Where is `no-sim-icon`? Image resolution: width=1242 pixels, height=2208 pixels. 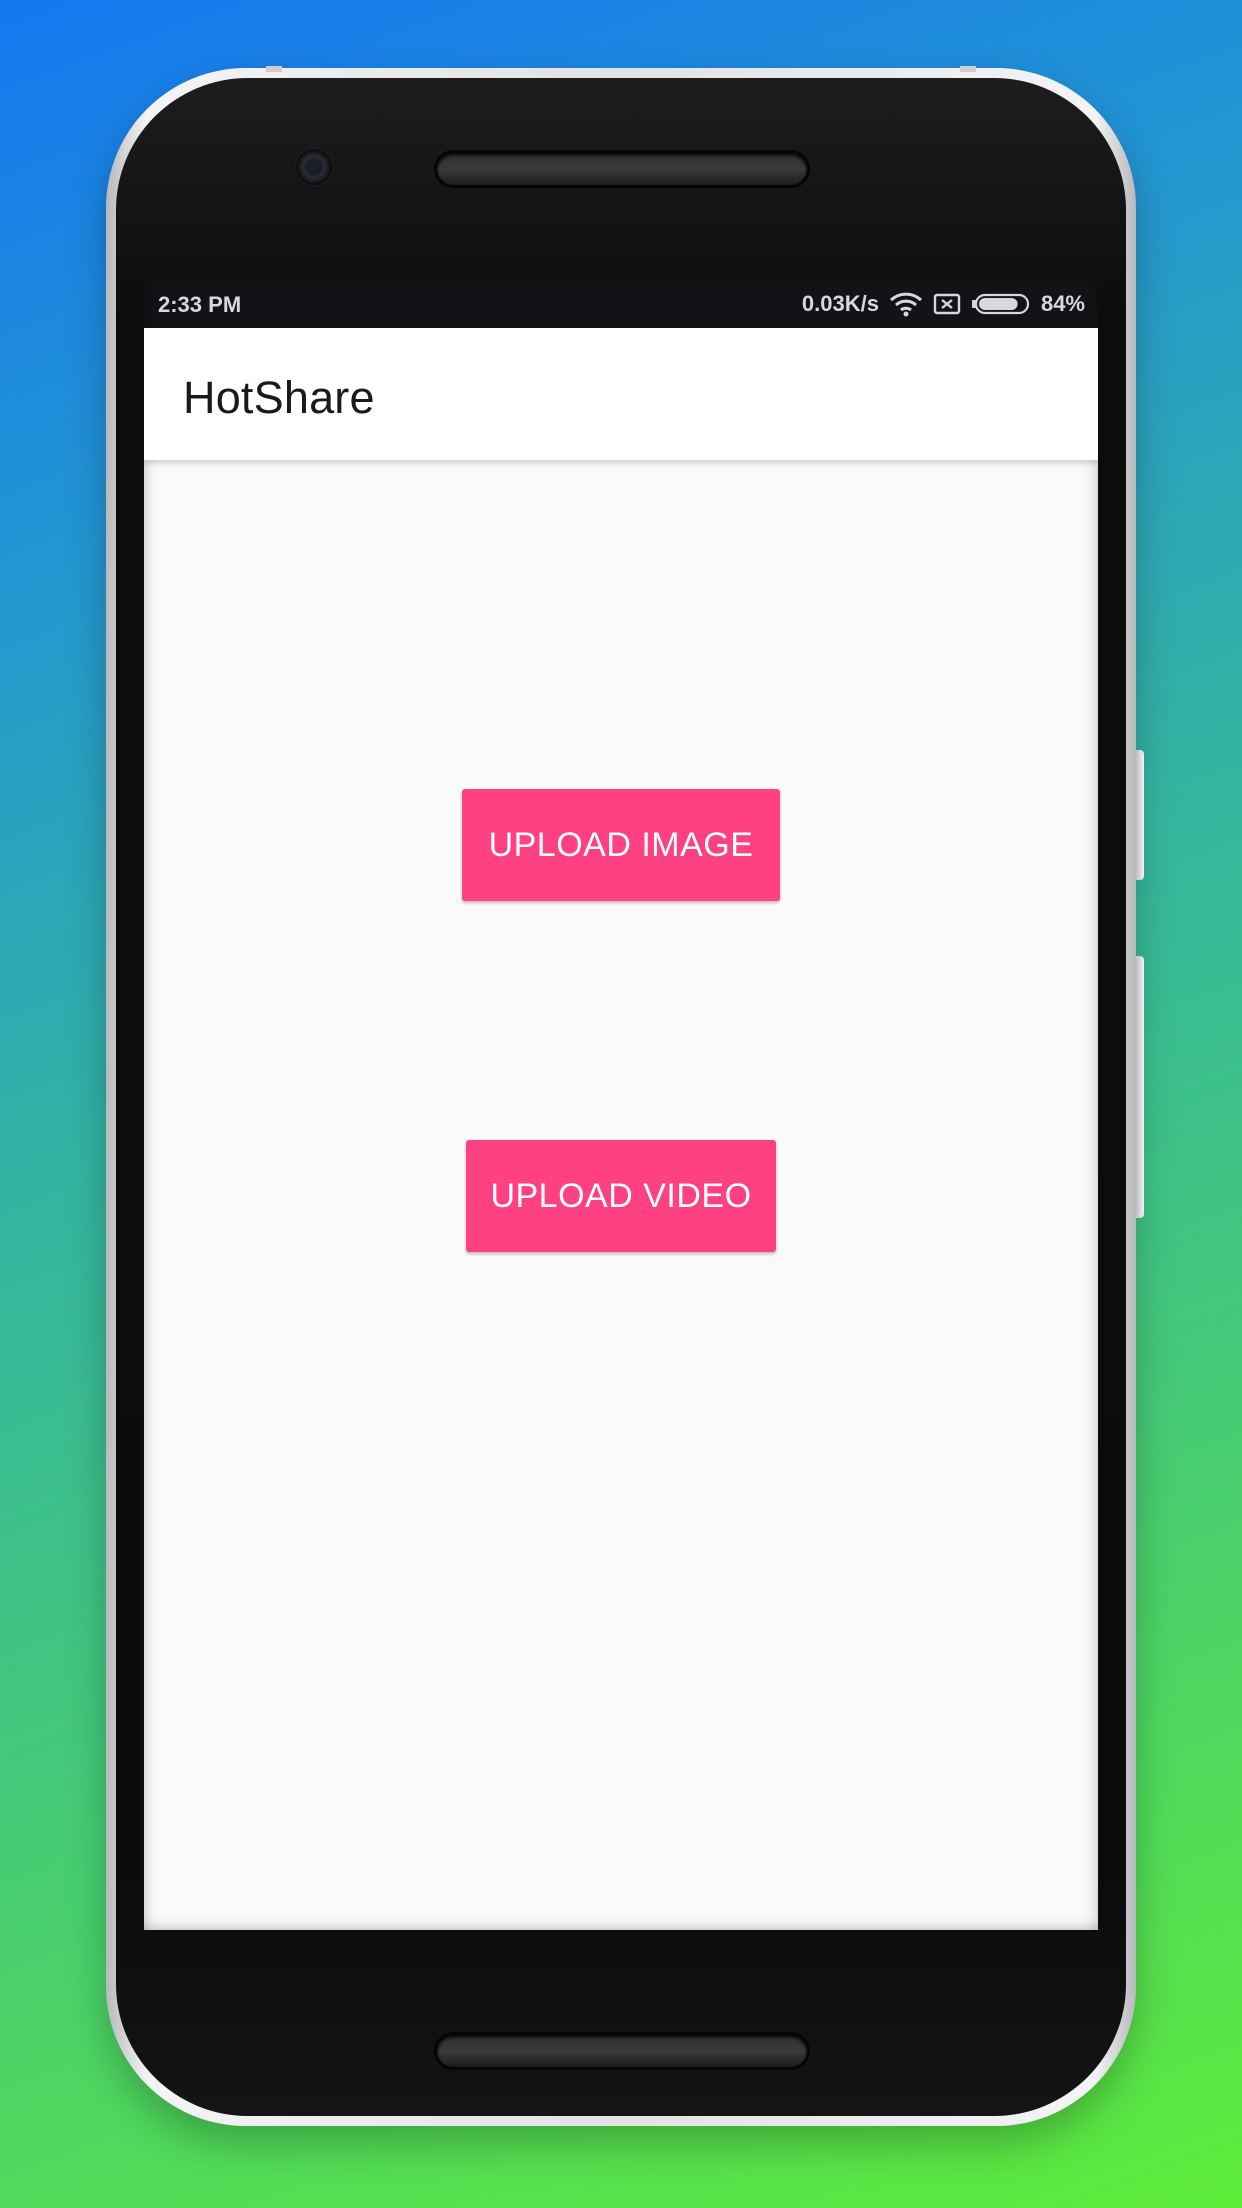 no-sim-icon is located at coordinates (947, 304).